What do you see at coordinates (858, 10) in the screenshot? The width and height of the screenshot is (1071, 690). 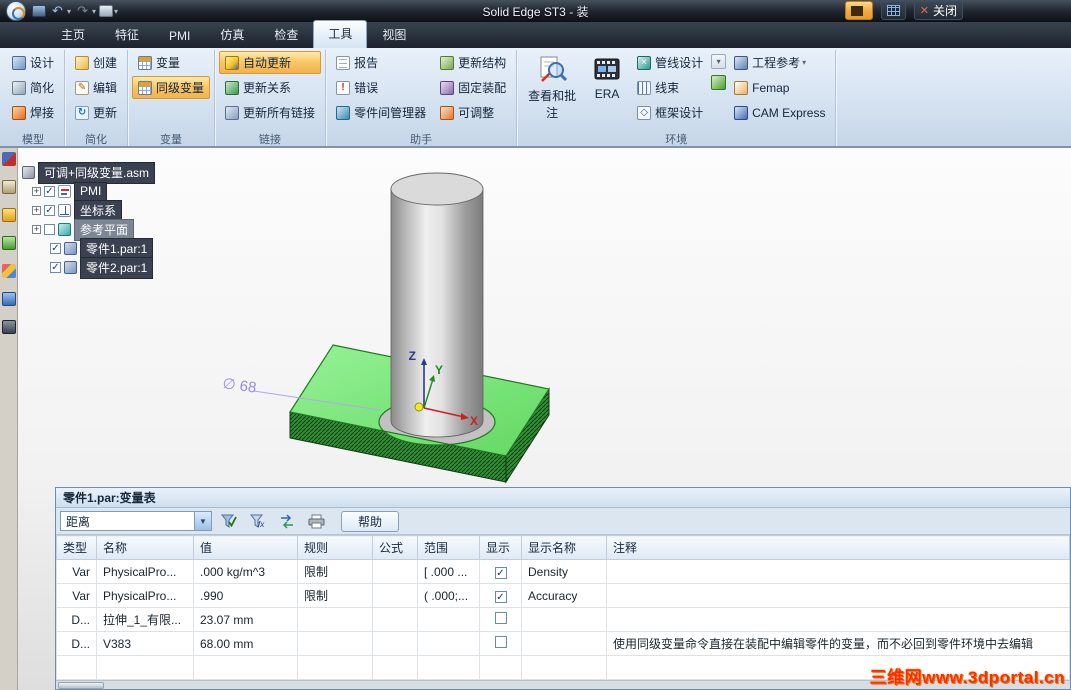 I see `assembly-tool-button` at bounding box center [858, 10].